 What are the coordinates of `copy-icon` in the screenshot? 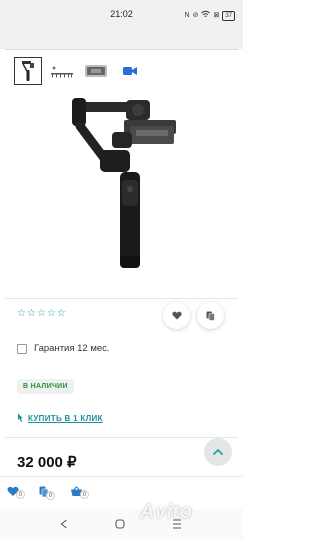 It's located at (210, 316).